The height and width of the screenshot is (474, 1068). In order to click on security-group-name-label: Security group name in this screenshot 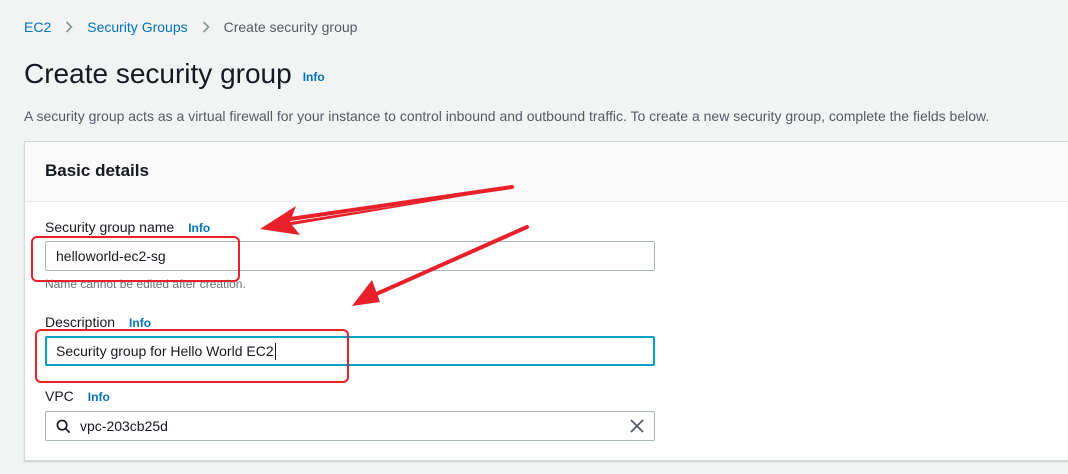, I will do `click(110, 227)`.